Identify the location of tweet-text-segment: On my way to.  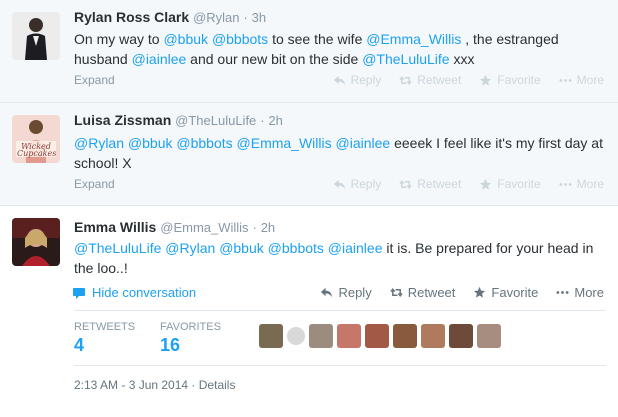
(119, 39).